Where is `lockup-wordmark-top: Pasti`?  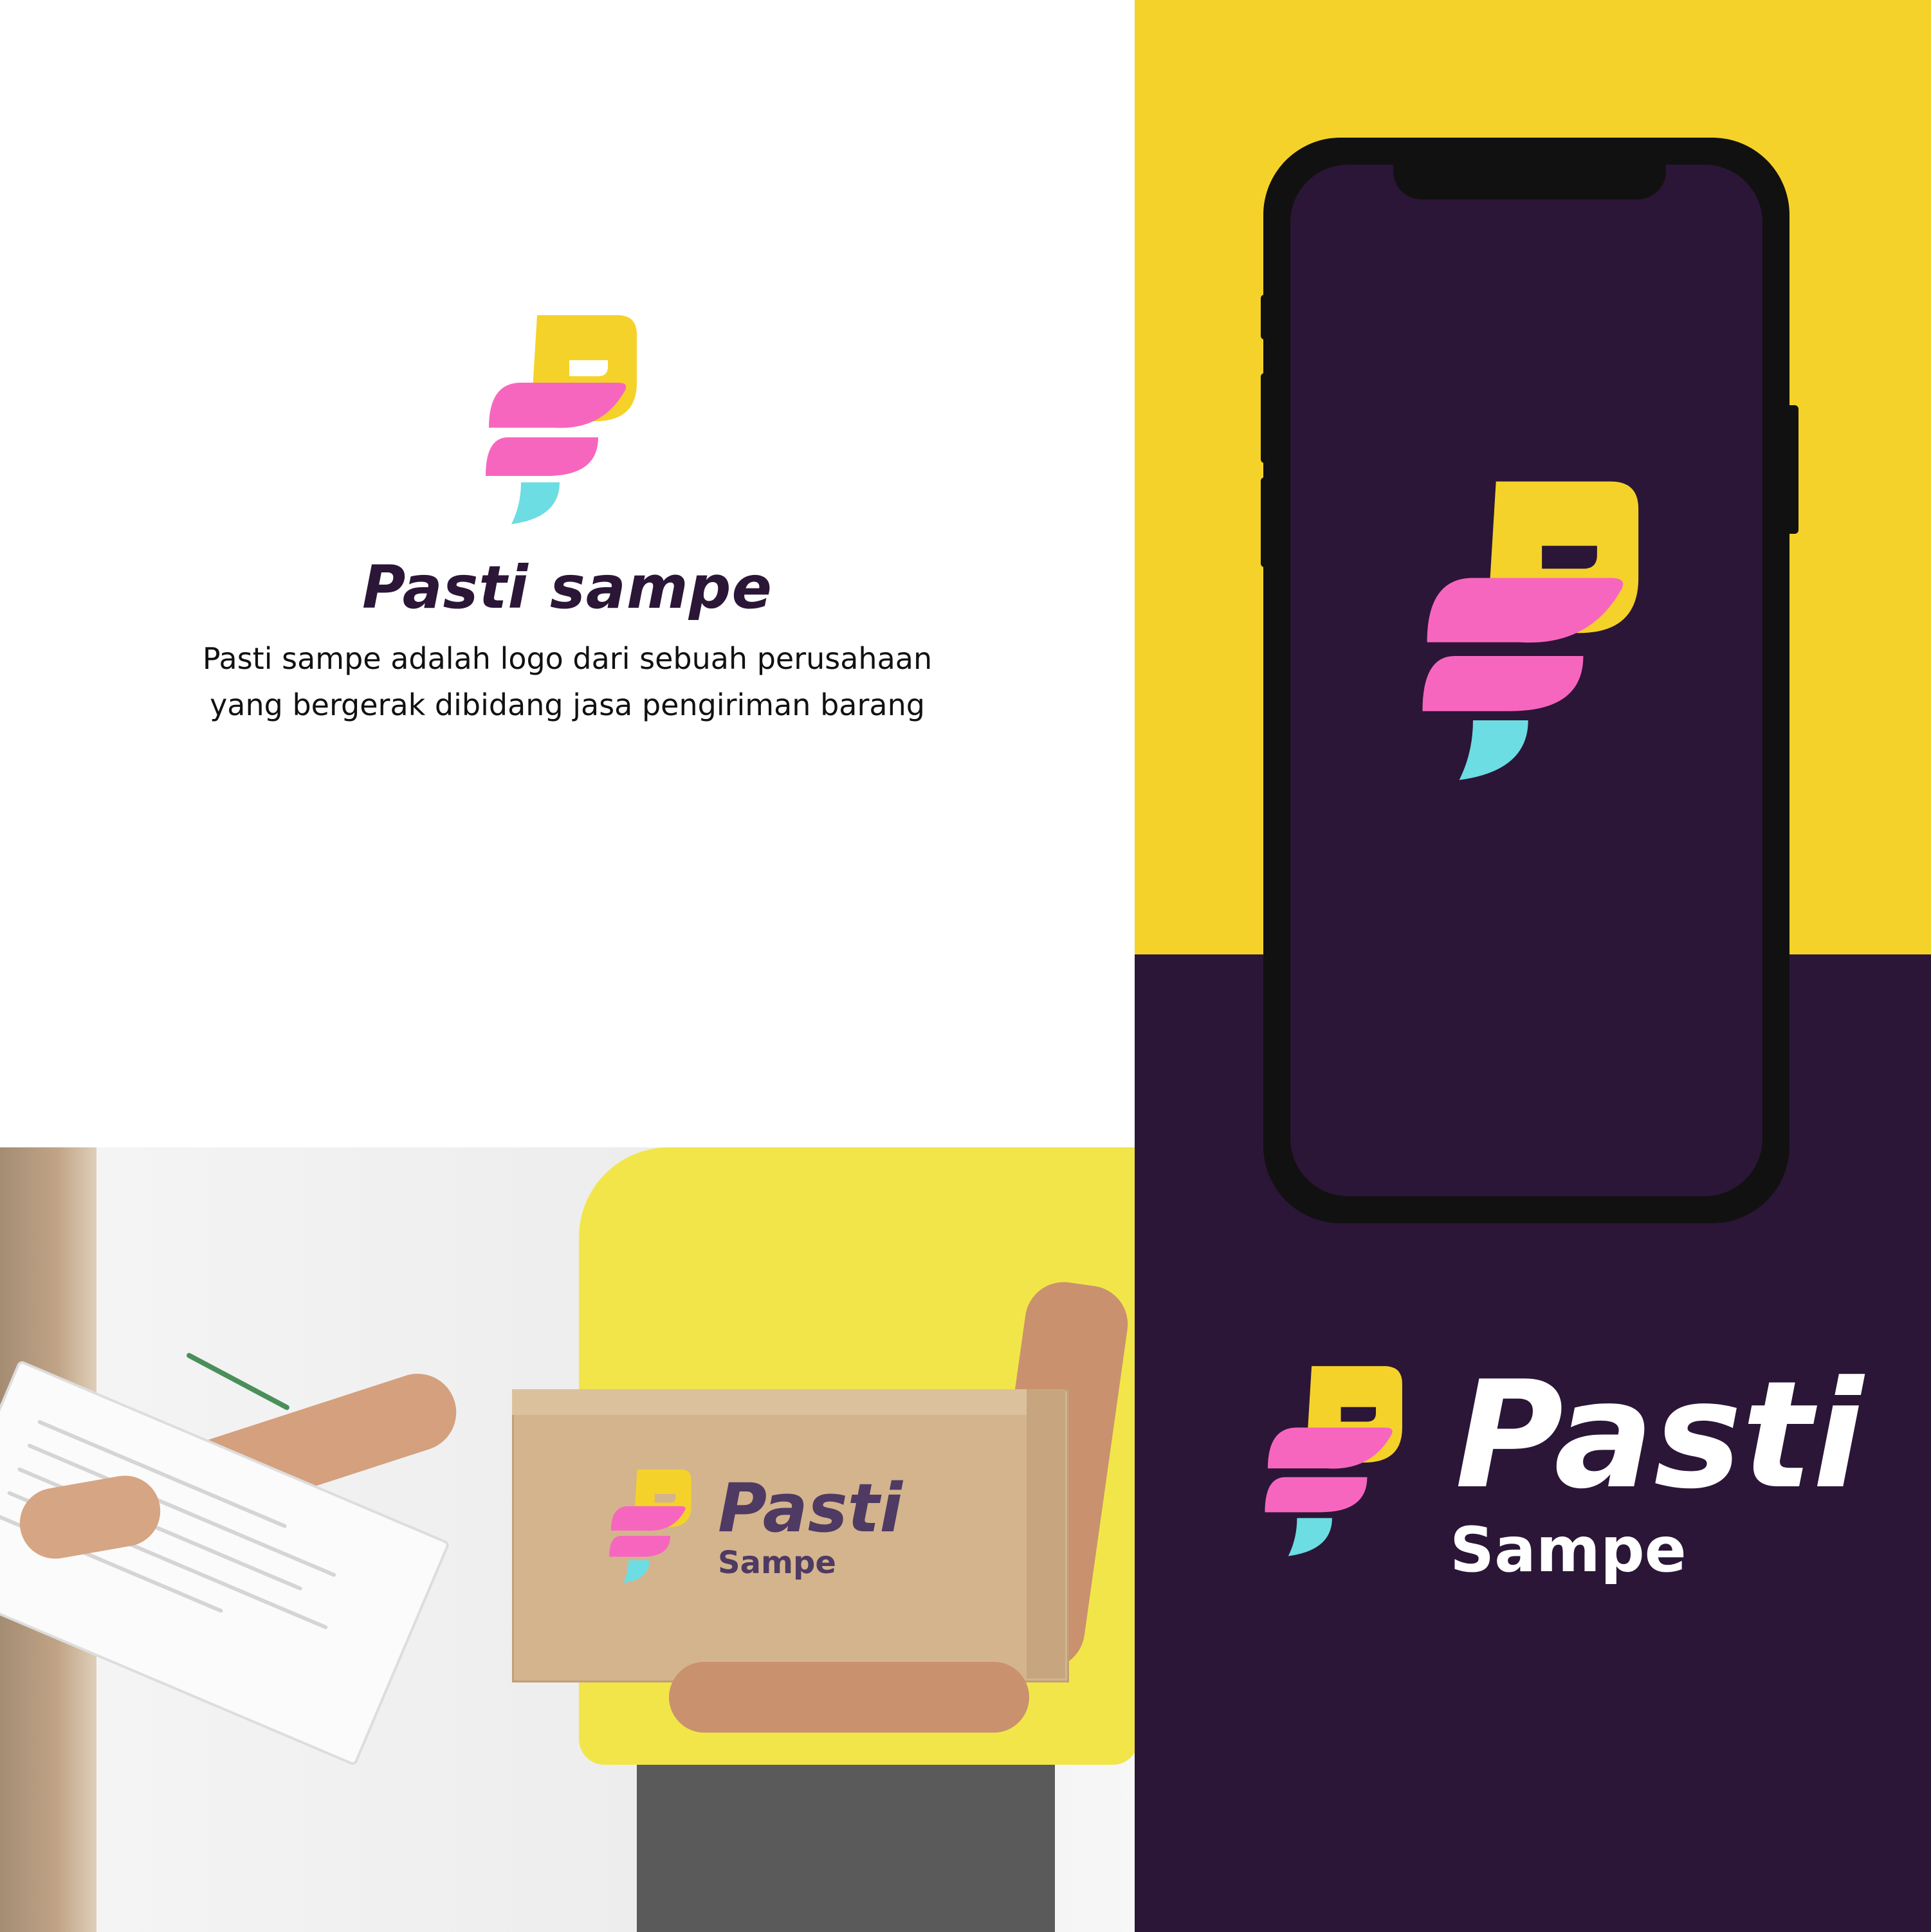 lockup-wordmark-top: Pasti is located at coordinates (1659, 1436).